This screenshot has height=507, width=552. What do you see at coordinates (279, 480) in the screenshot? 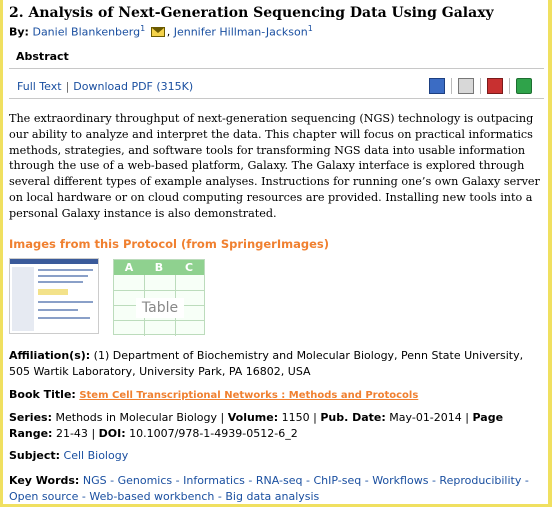
I see `keyword-link: RNA-seq` at bounding box center [279, 480].